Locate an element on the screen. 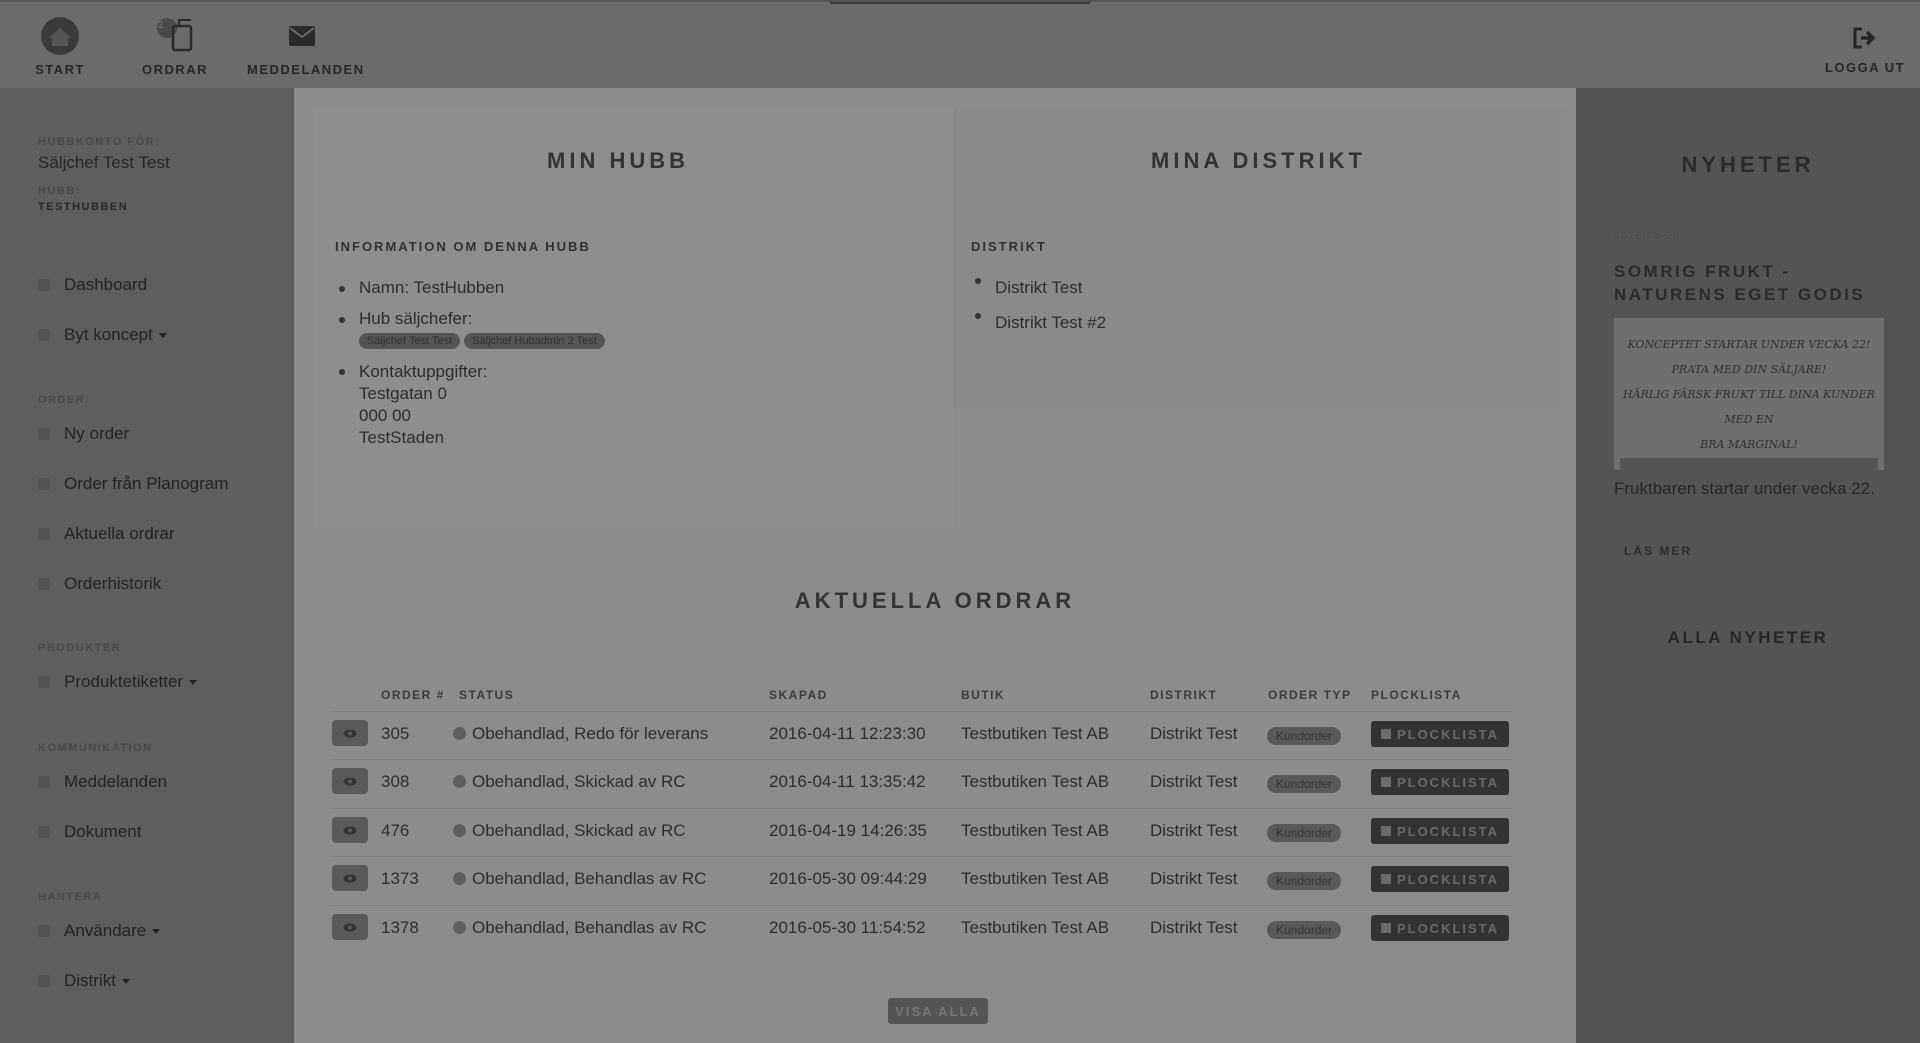  sidebar-item-label: Dokument is located at coordinates (103, 831).